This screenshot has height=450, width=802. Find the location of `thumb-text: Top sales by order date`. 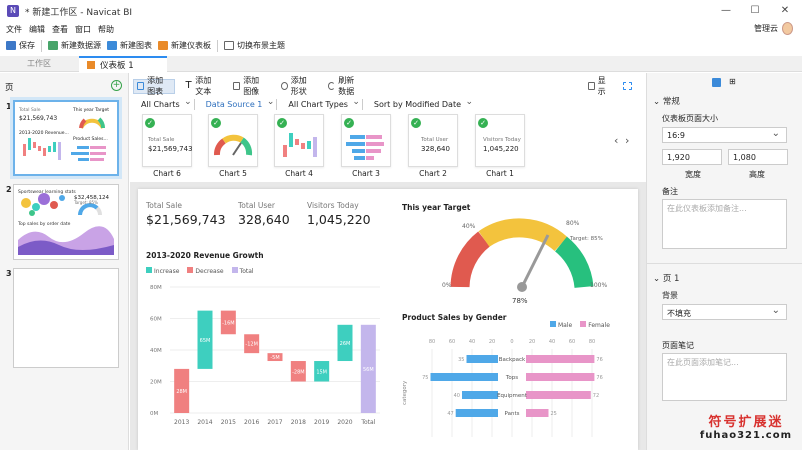

thumb-text: Top sales by order date is located at coordinates (44, 224).